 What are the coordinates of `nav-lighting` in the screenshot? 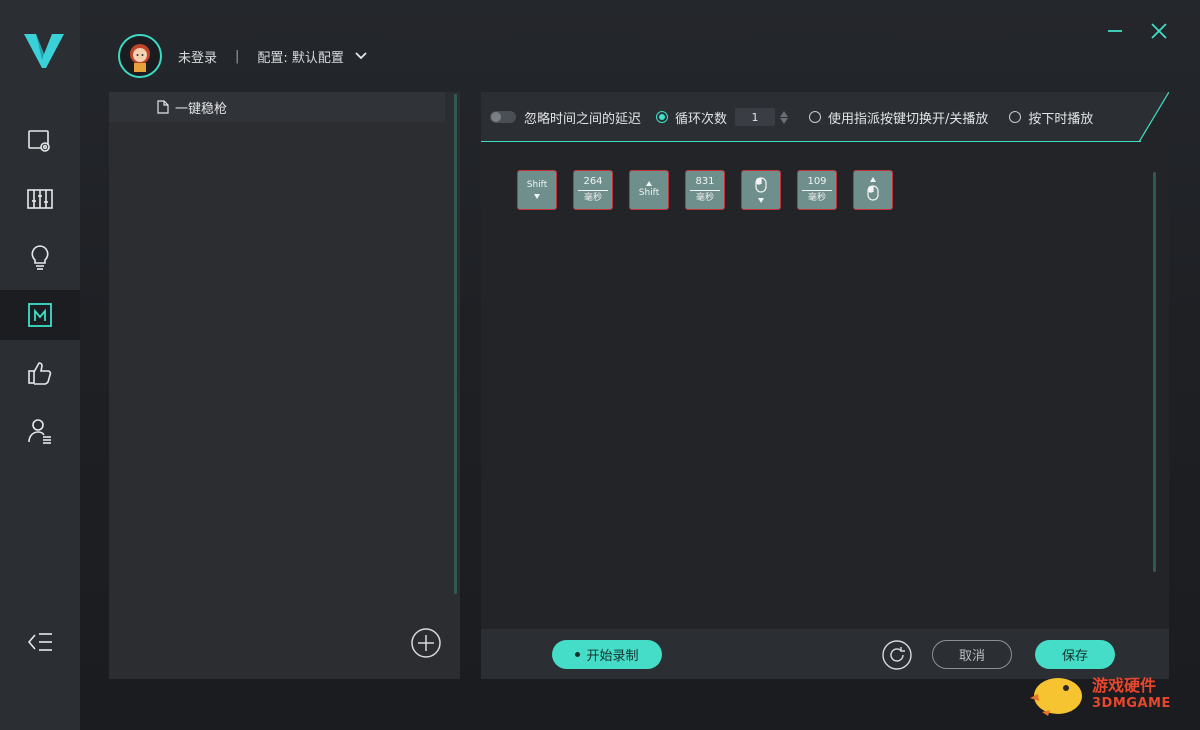 It's located at (40, 257).